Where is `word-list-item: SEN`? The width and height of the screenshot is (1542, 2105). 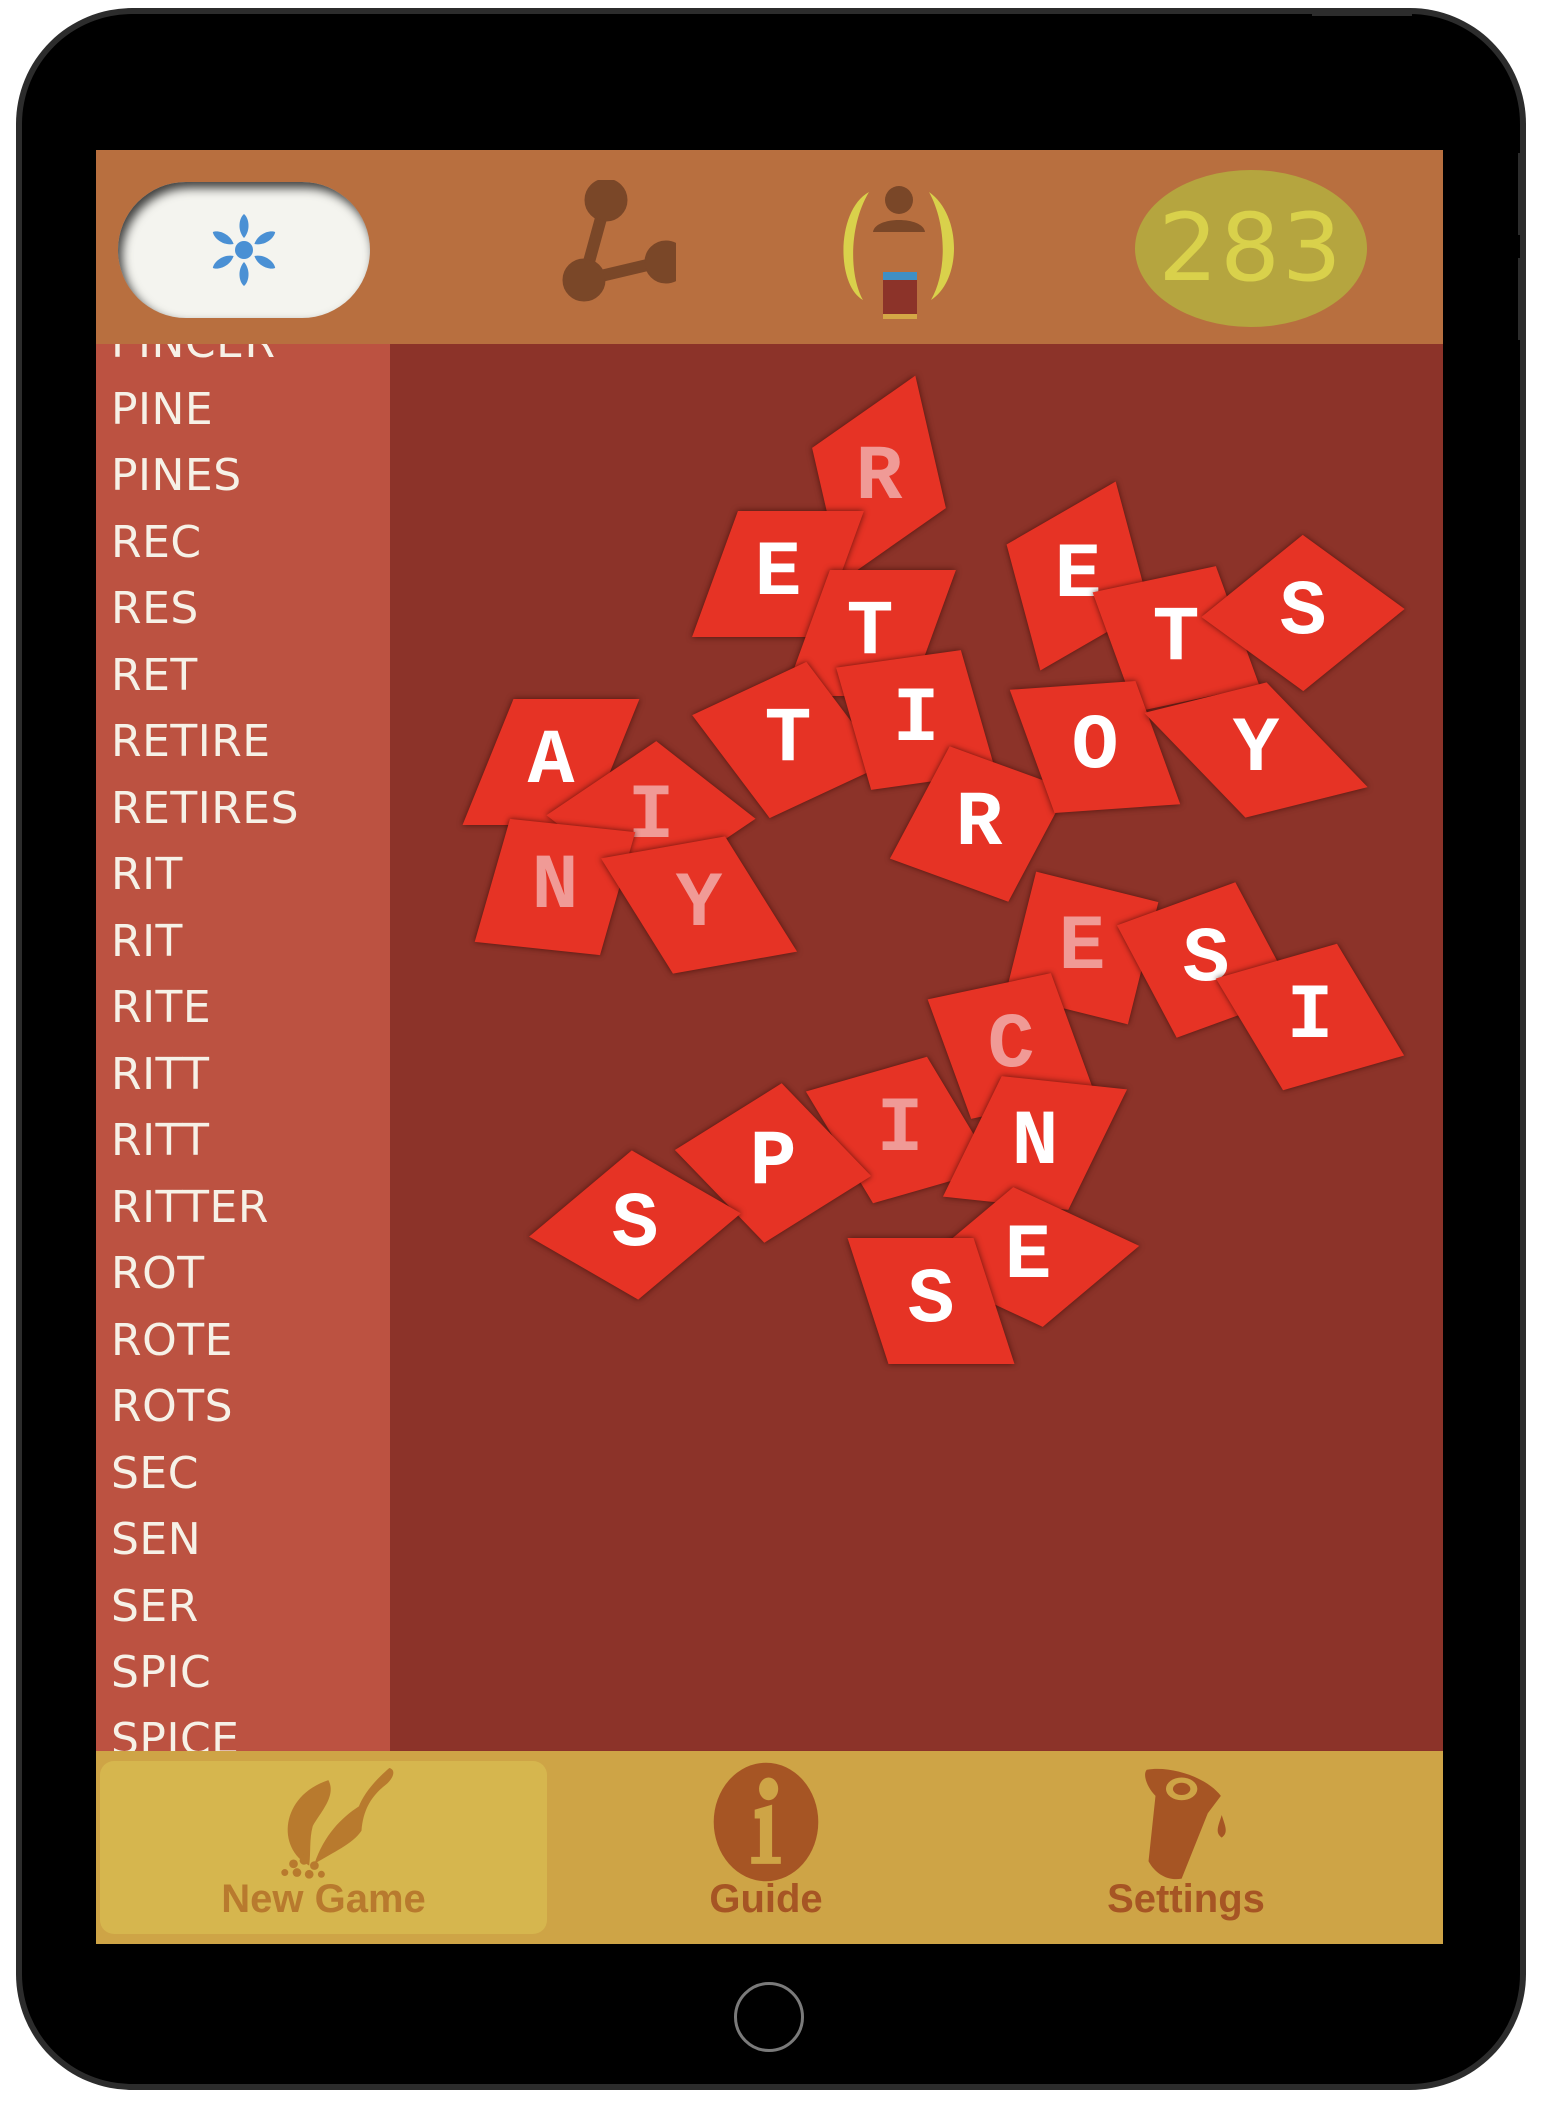 word-list-item: SEN is located at coordinates (156, 1540).